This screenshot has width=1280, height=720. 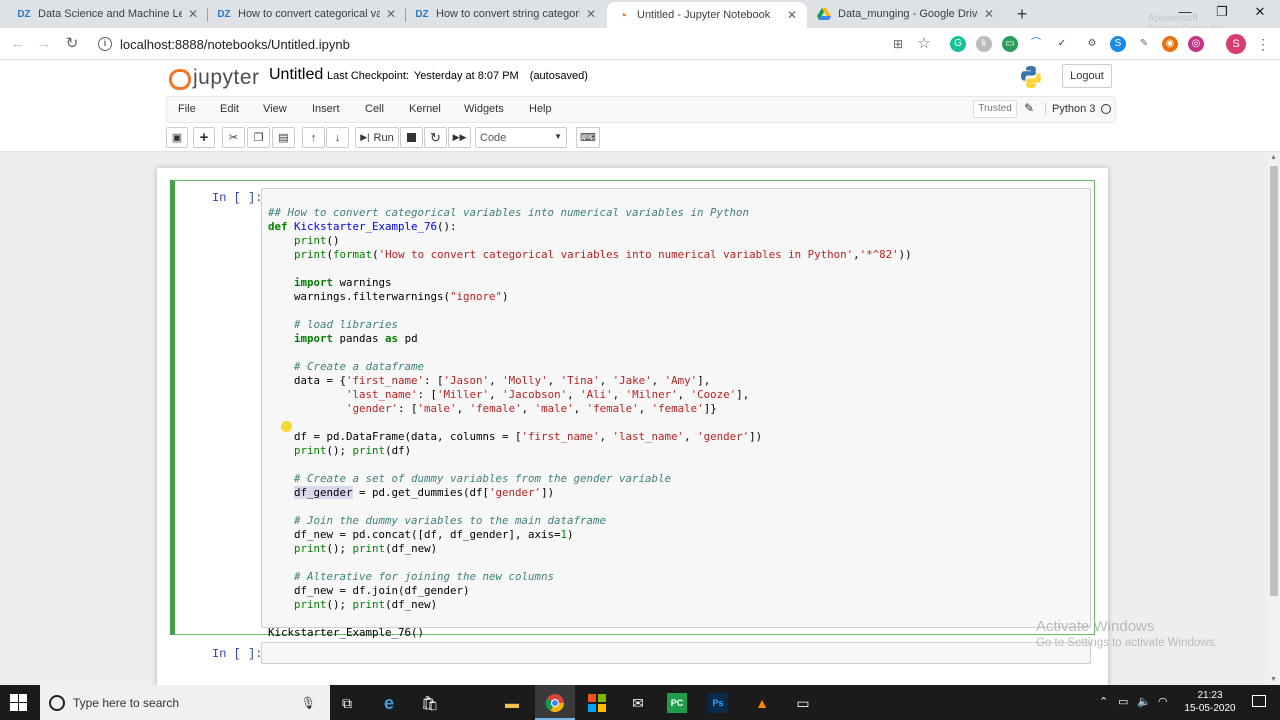 I want to click on activate-title: Activate Windows, so click(x=1095, y=626).